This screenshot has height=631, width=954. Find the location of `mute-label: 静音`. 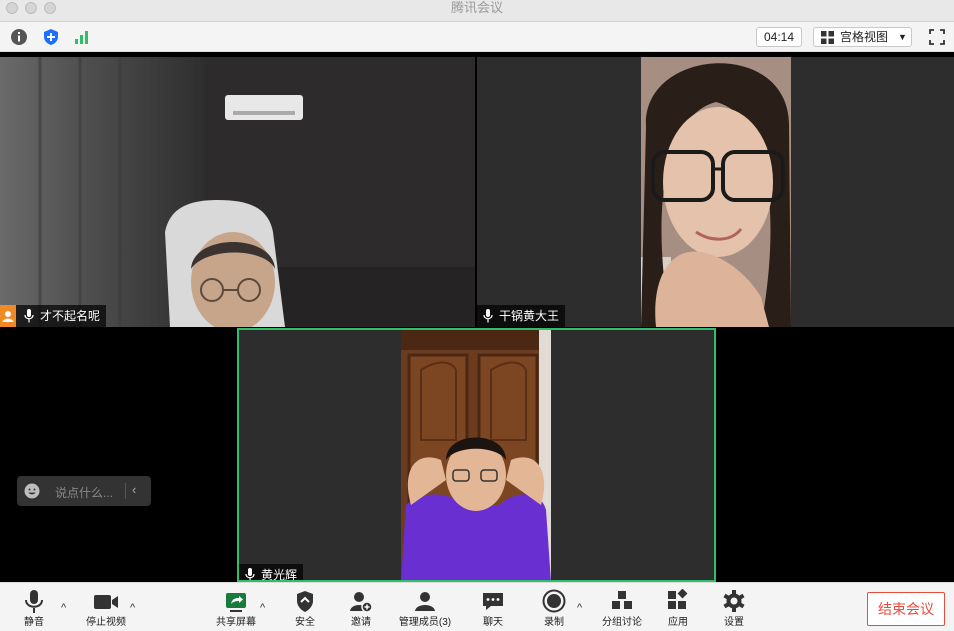

mute-label: 静音 is located at coordinates (34, 622).